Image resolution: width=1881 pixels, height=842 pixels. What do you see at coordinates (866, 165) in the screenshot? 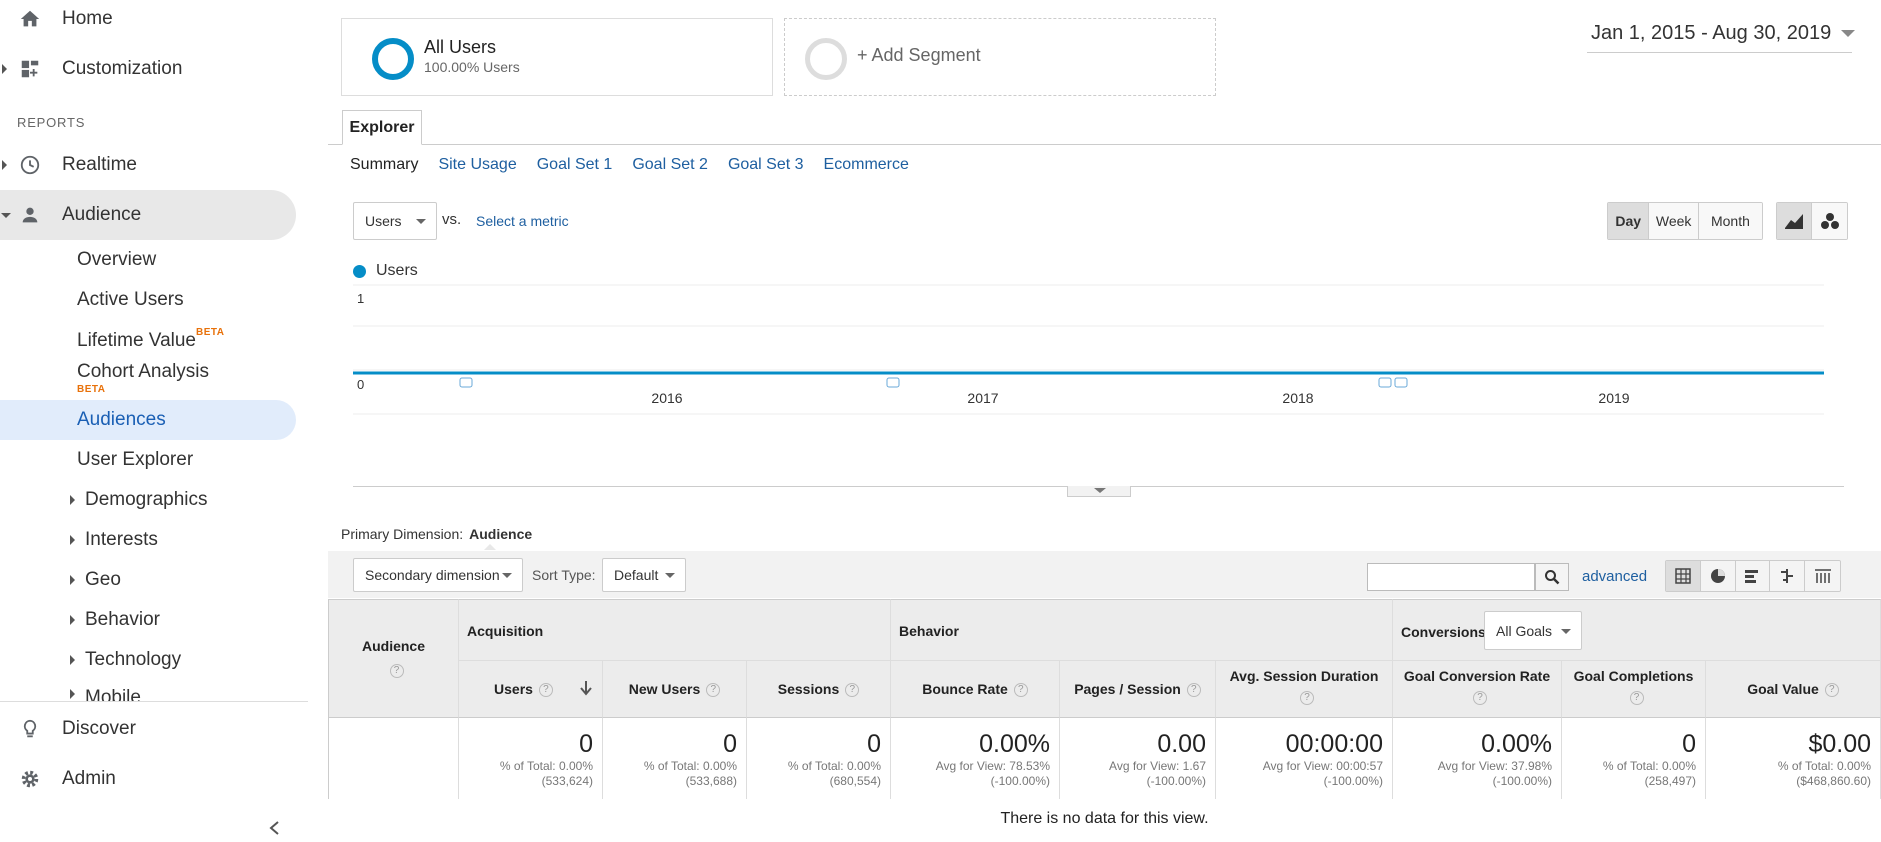
I see `subtab-ecommerce: Ecommerce` at bounding box center [866, 165].